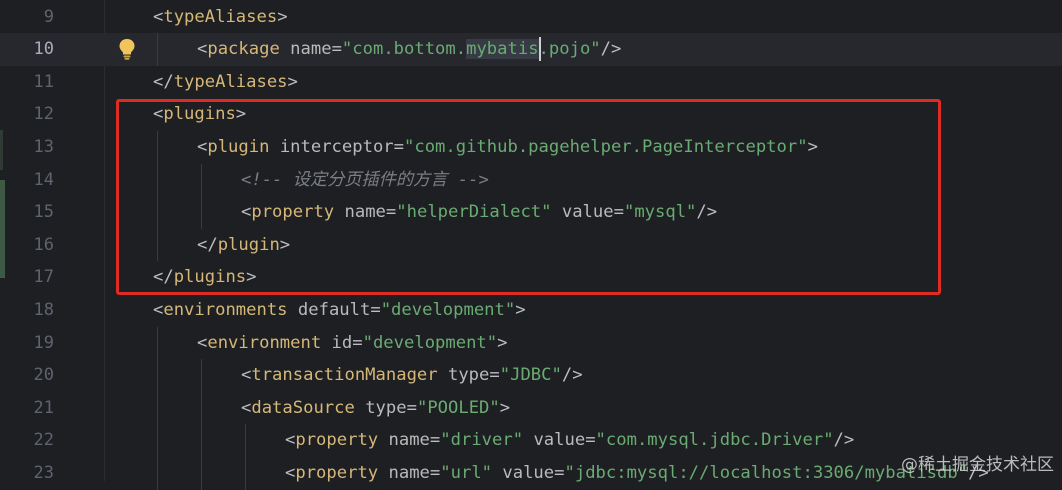 This screenshot has width=1062, height=490. Describe the element at coordinates (344, 375) in the screenshot. I see `code-token: transactionManager` at that location.